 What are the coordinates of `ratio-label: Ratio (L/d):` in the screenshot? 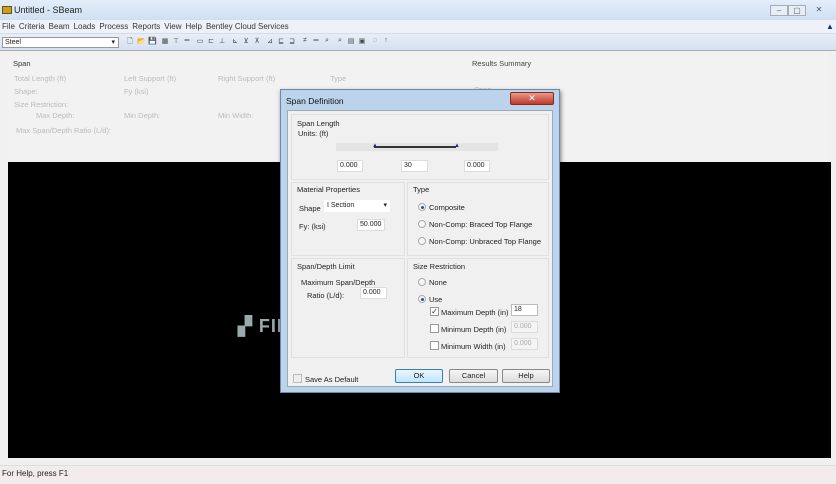 It's located at (326, 295).